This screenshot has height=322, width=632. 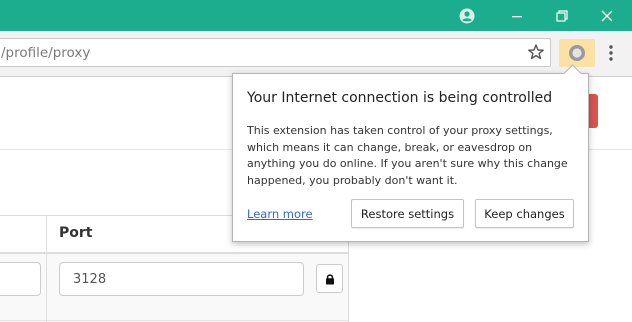 I want to click on proxy-extension-button, so click(x=577, y=53).